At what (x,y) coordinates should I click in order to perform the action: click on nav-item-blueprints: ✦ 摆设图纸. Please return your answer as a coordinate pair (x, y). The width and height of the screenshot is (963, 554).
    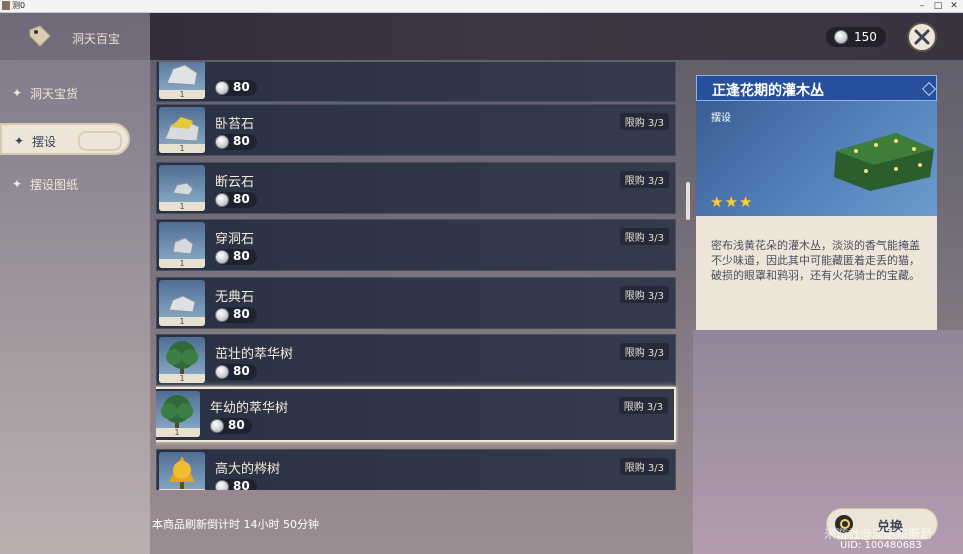
    Looking at the image, I should click on (65, 184).